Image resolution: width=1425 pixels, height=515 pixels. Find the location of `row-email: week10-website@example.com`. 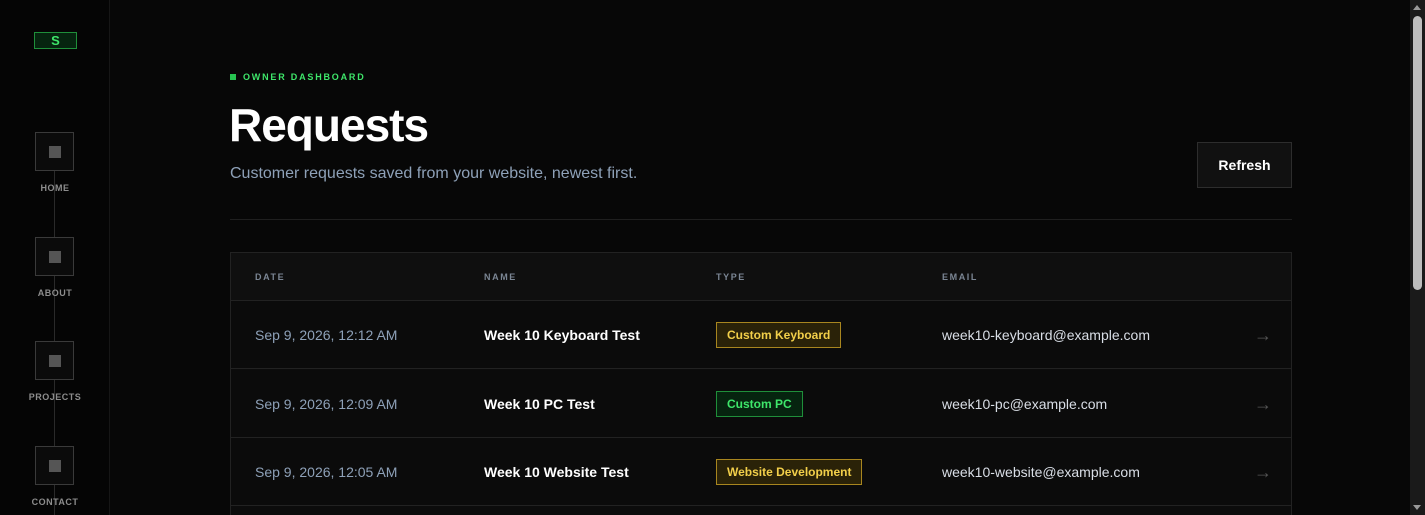

row-email: week10-website@example.com is located at coordinates (1041, 472).